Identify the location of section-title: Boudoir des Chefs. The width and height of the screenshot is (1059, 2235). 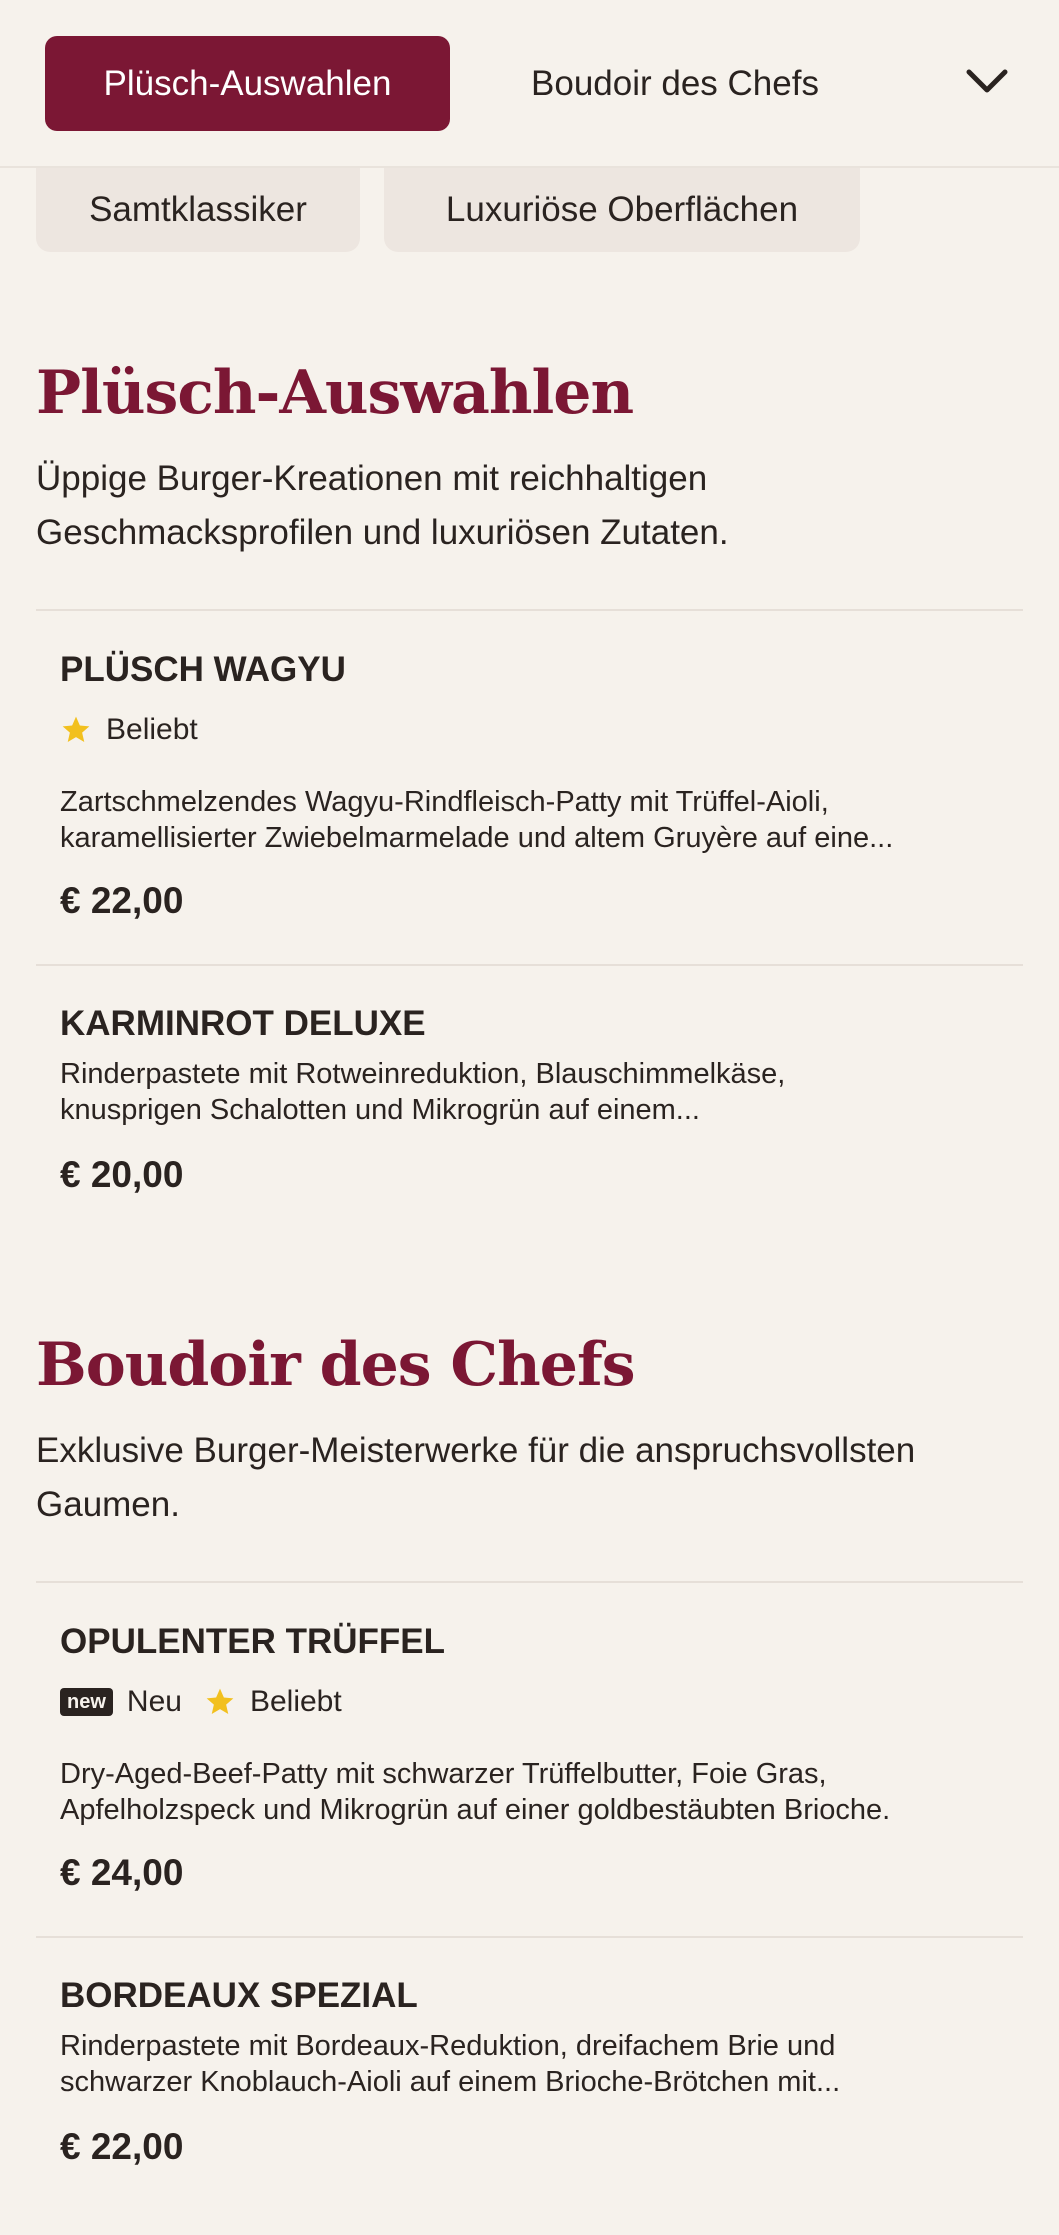
(336, 1365).